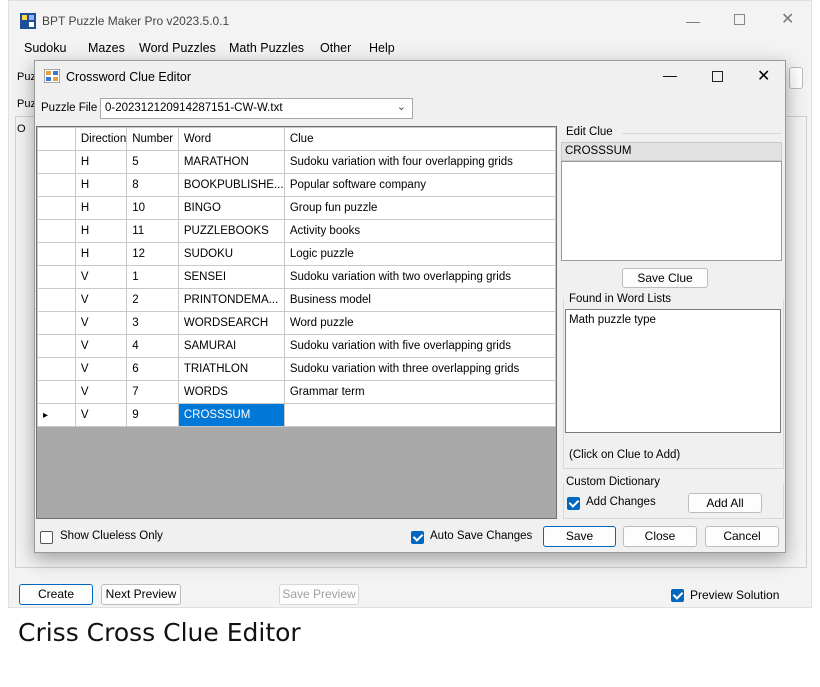 This screenshot has width=820, height=687. Describe the element at coordinates (56, 594) in the screenshot. I see `create-button: Create` at that location.